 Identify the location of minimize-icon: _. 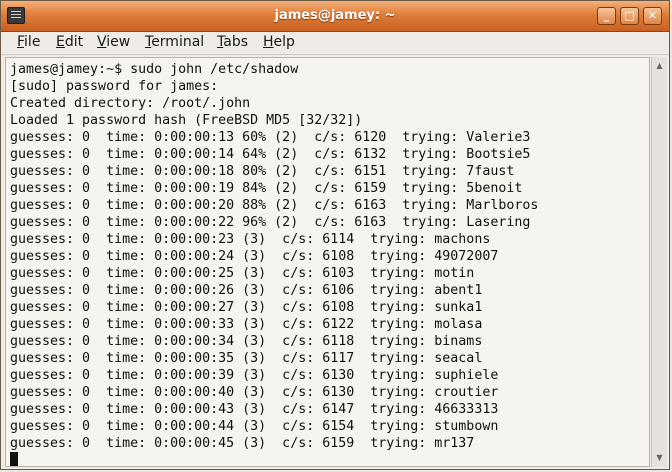
(606, 15).